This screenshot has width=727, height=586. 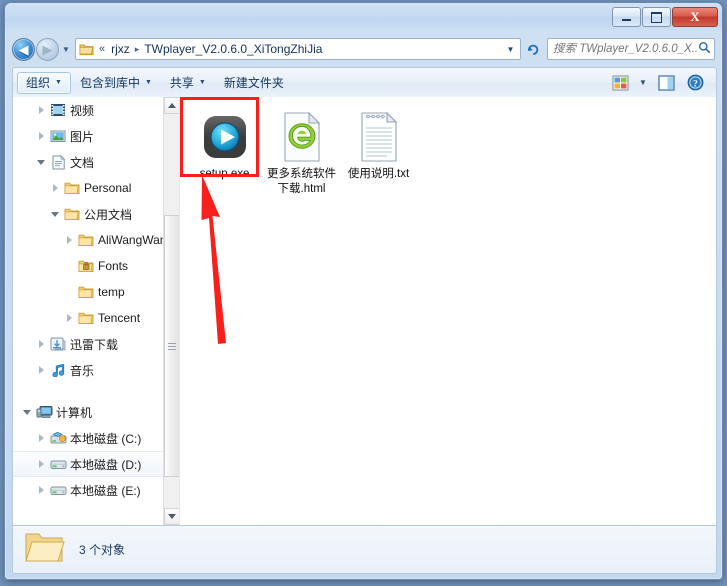 I want to click on tree-item-: 公用文档, so click(x=89, y=214).